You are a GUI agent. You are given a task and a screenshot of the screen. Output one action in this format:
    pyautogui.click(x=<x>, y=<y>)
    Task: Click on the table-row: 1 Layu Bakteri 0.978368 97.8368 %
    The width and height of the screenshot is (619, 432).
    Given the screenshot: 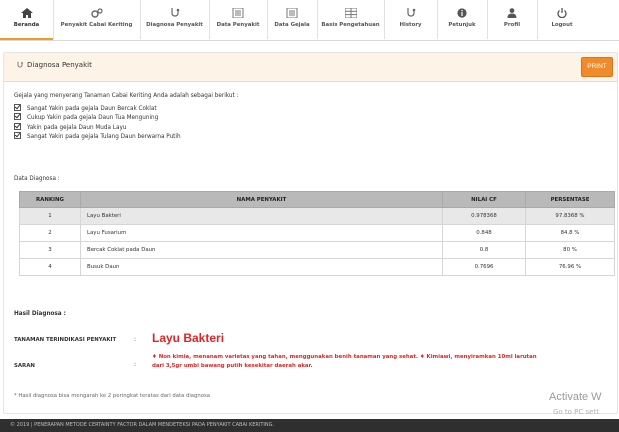 What is the action you would take?
    pyautogui.click(x=317, y=216)
    